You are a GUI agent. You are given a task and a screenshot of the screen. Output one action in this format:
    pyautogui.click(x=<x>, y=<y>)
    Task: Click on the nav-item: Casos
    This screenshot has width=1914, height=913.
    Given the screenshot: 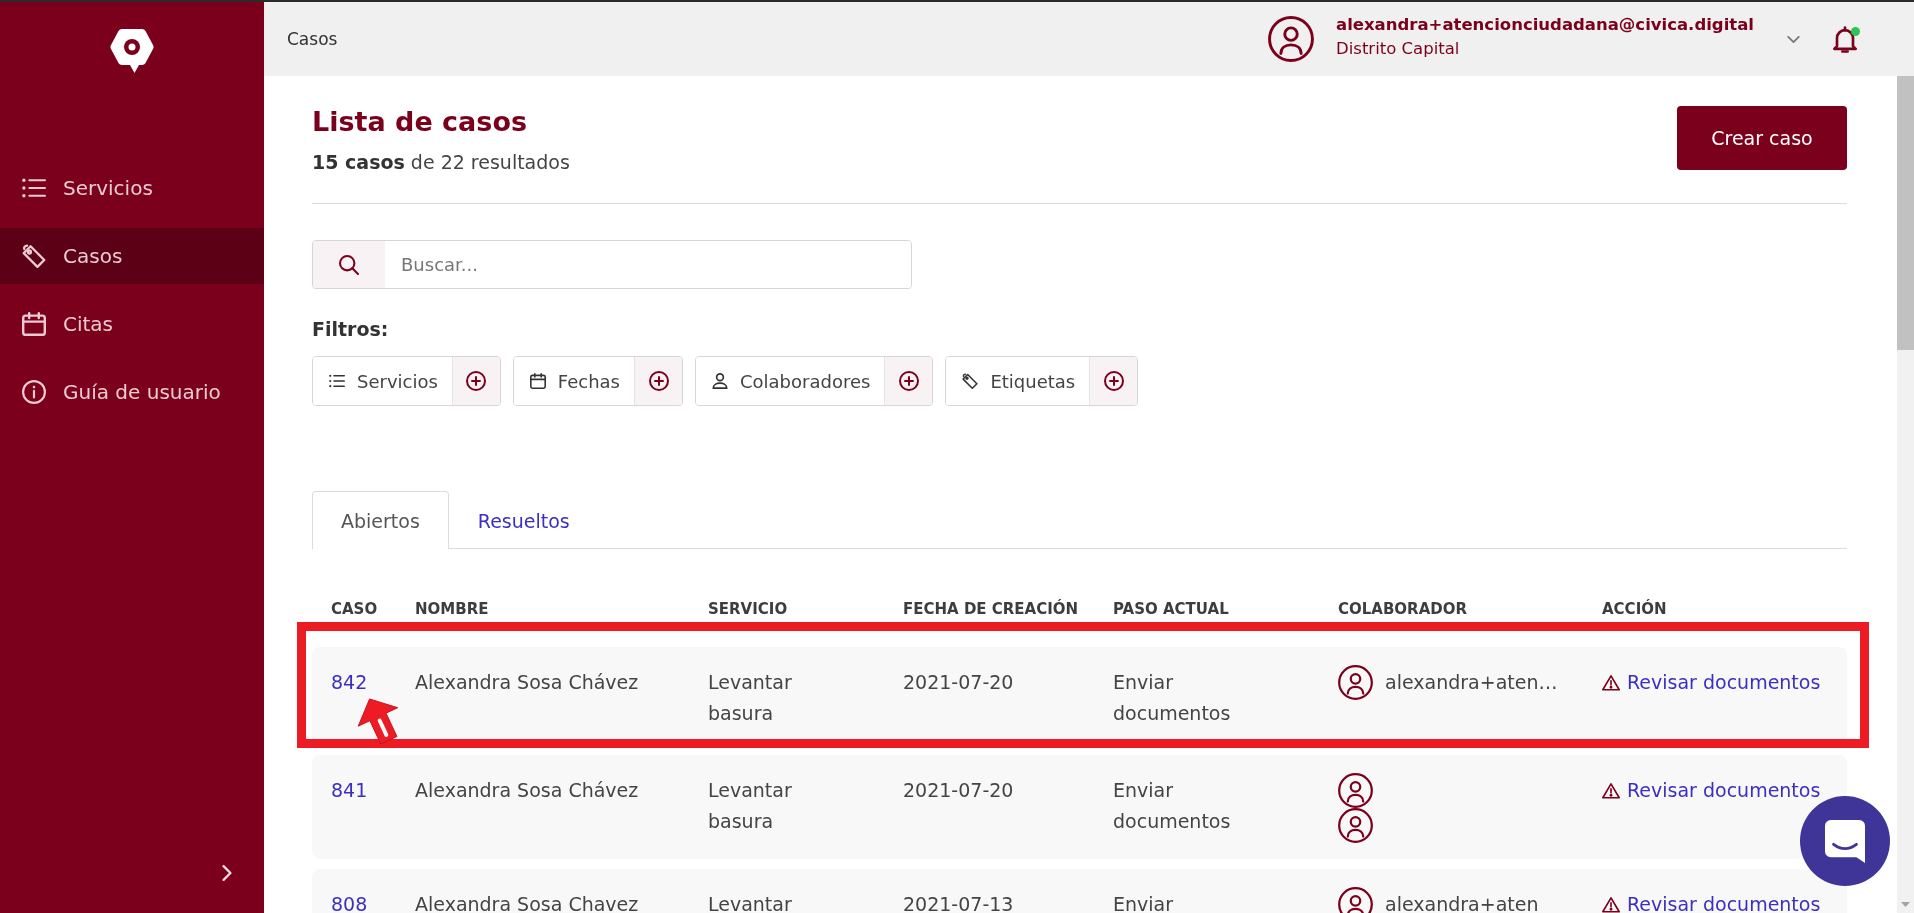 What is the action you would take?
    pyautogui.click(x=132, y=256)
    